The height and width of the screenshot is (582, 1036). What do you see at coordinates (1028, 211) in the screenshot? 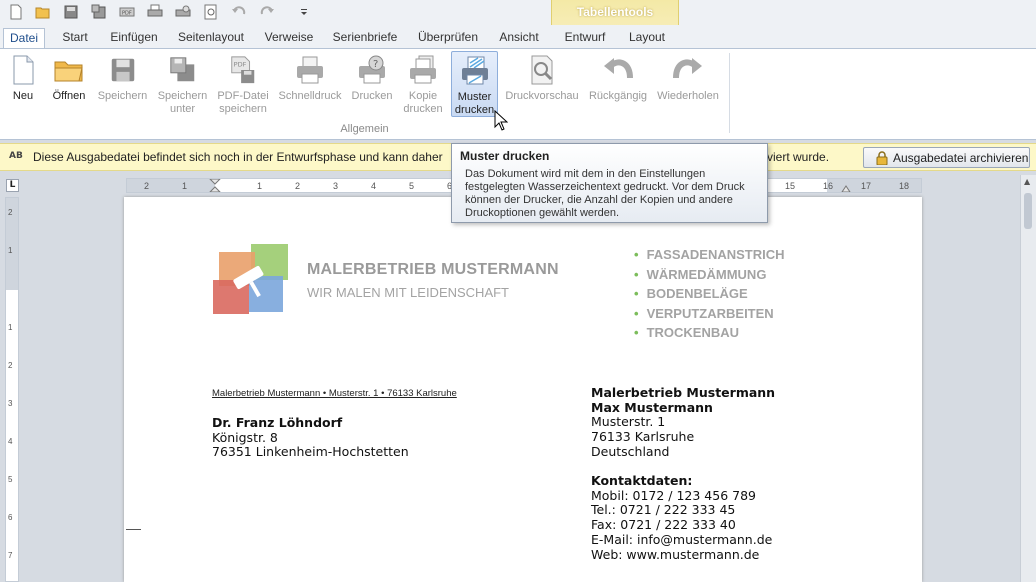
I see `scrollbar-thumb` at bounding box center [1028, 211].